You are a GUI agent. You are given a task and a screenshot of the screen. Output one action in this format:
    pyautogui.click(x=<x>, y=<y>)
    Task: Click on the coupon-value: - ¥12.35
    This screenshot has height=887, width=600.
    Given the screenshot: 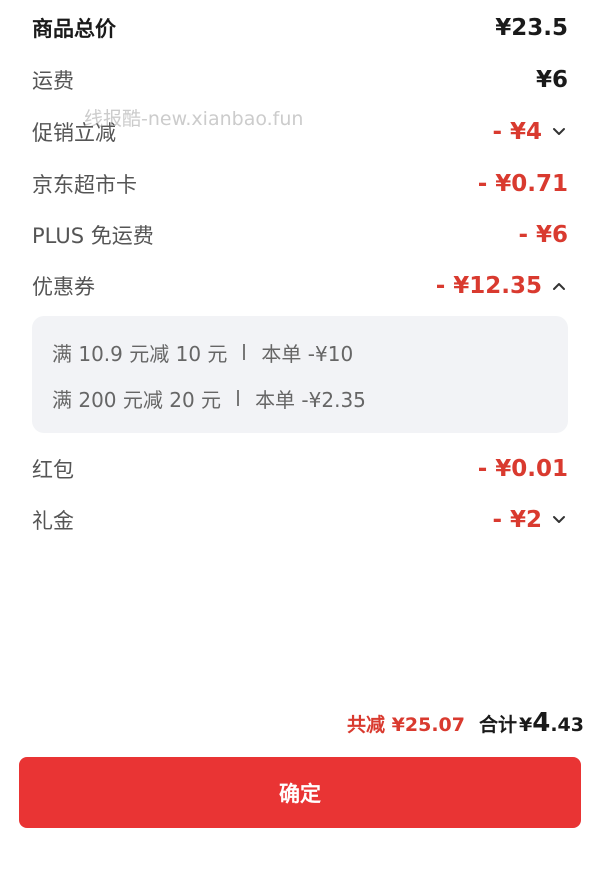 What is the action you would take?
    pyautogui.click(x=488, y=286)
    